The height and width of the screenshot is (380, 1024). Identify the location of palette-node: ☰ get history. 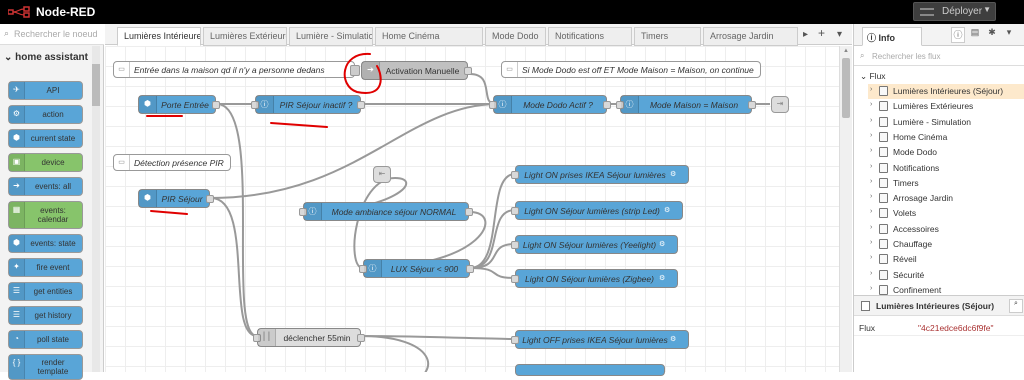
(45, 315).